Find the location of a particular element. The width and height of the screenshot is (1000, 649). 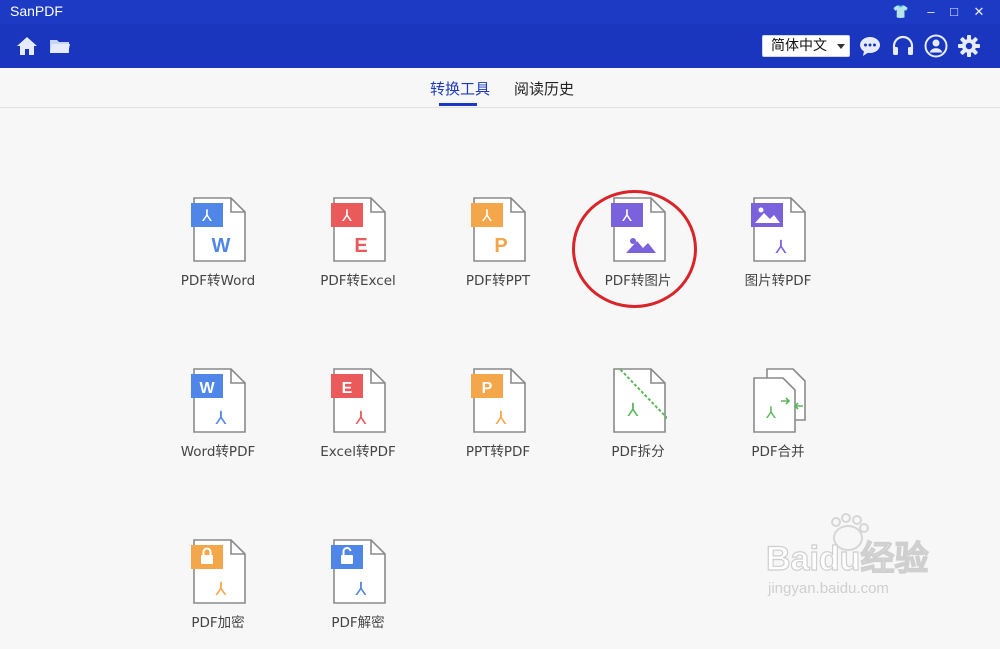

minimize-button: – is located at coordinates (931, 12).